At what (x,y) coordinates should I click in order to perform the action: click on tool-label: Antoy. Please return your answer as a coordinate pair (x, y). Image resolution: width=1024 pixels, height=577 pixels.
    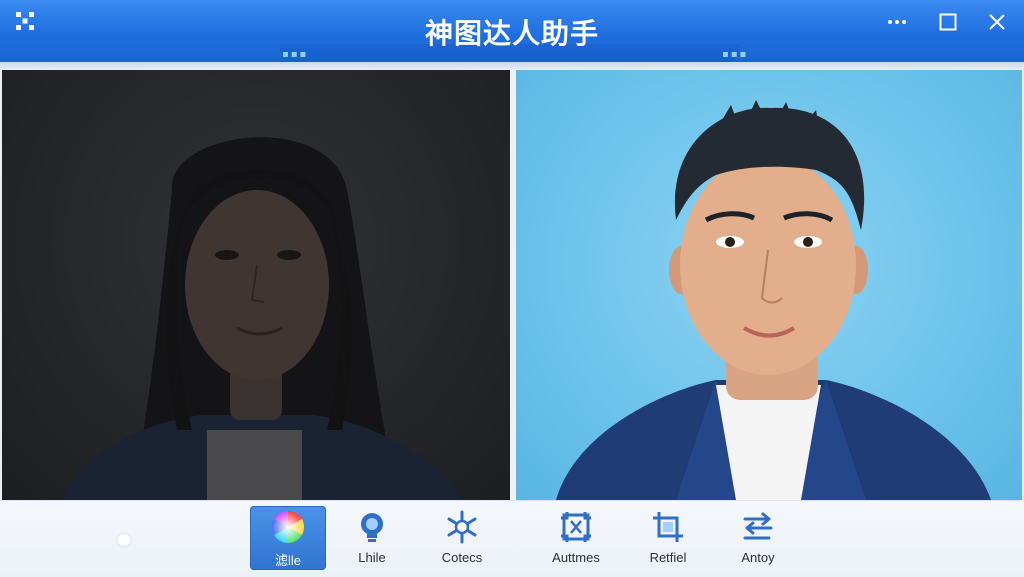
    Looking at the image, I should click on (758, 557).